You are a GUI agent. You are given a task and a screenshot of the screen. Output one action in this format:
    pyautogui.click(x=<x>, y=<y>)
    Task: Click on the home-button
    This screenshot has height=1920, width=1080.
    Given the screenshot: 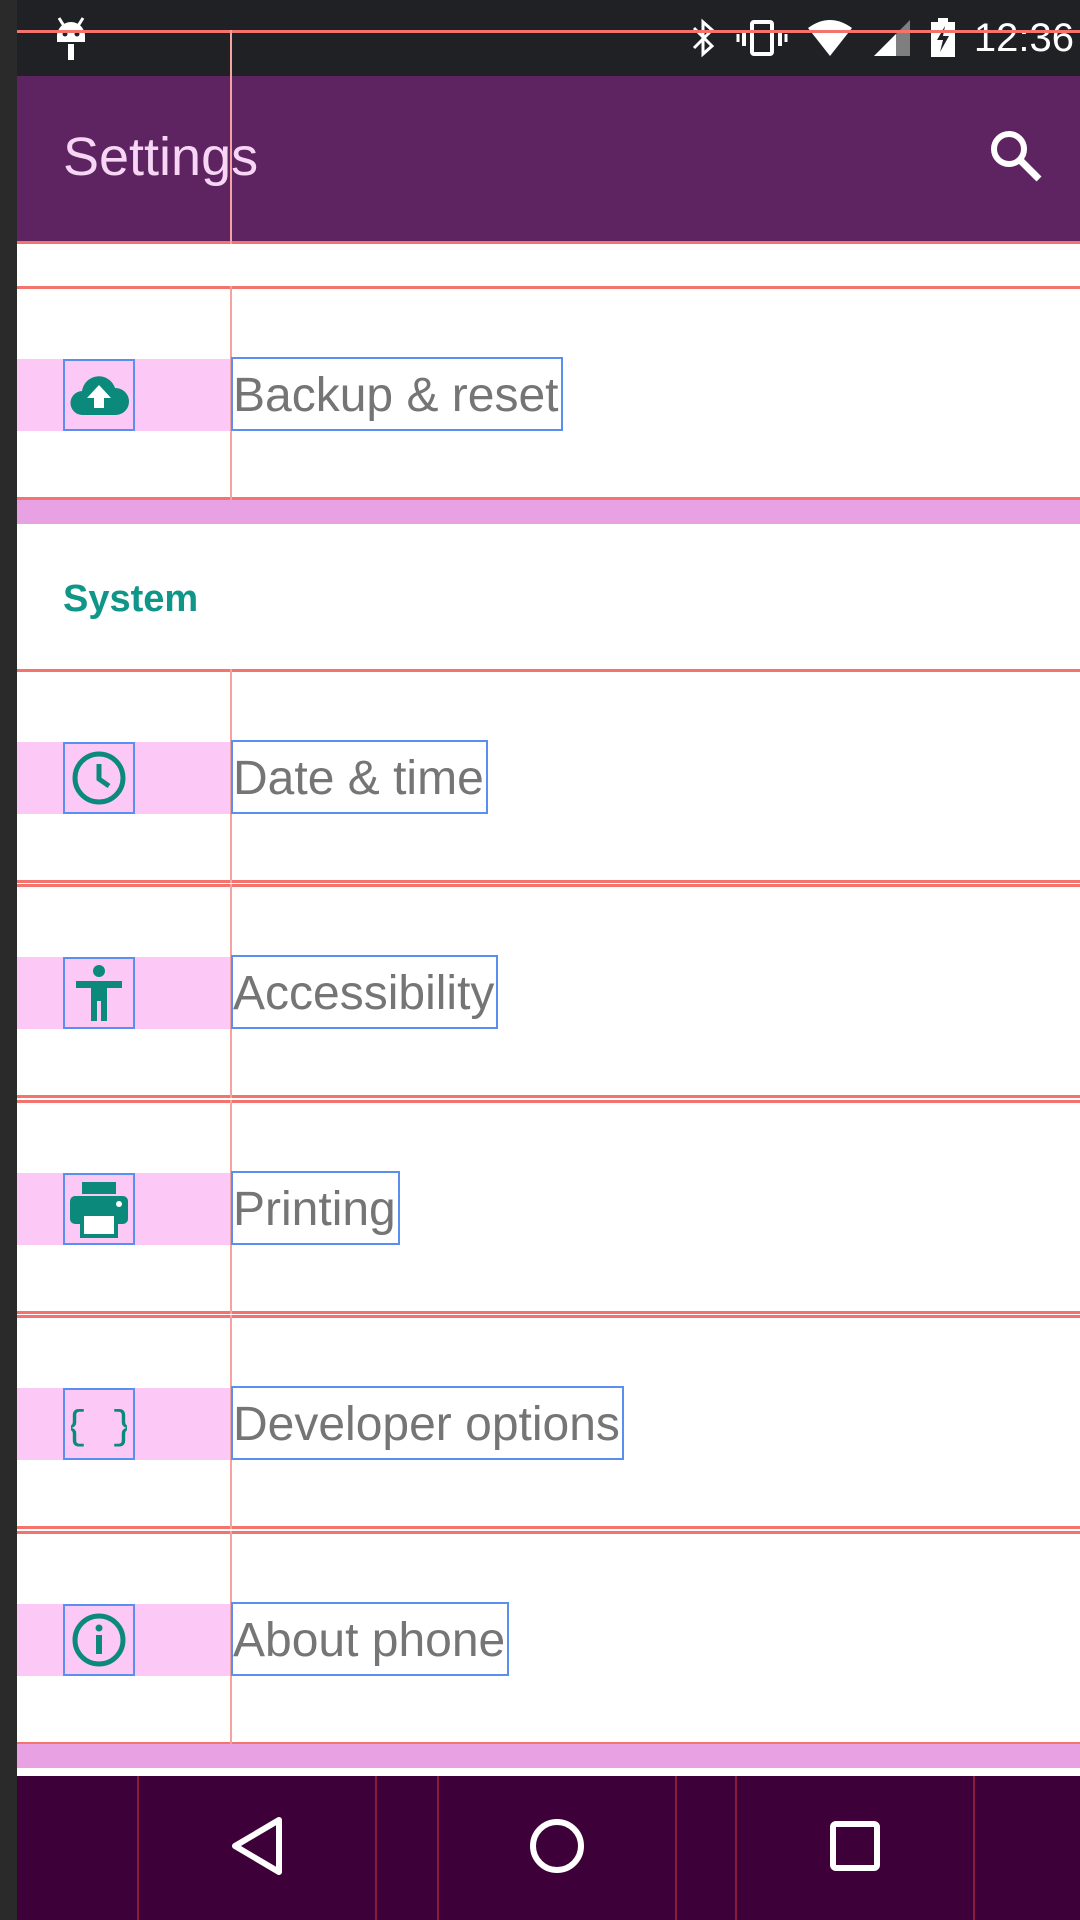 What is the action you would take?
    pyautogui.click(x=557, y=1848)
    